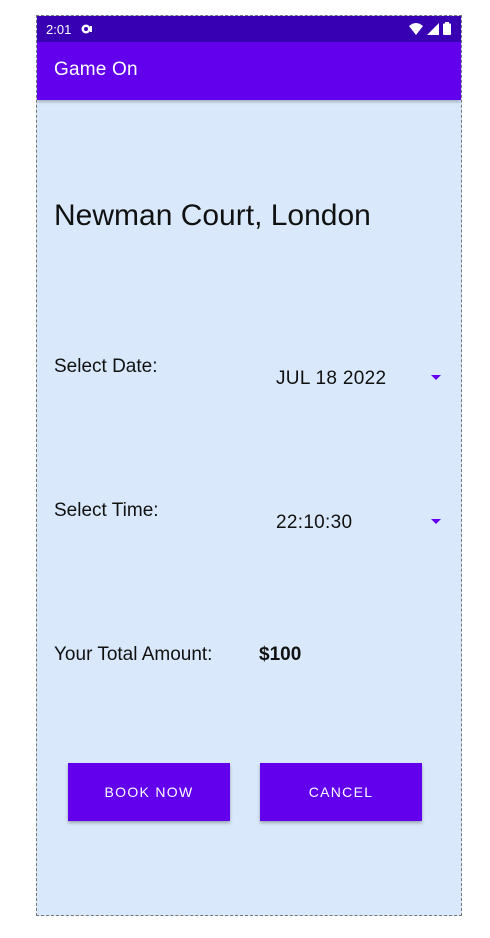 This screenshot has width=490, height=938. Describe the element at coordinates (331, 378) in the screenshot. I see `date-value: JUL 18 2022` at that location.